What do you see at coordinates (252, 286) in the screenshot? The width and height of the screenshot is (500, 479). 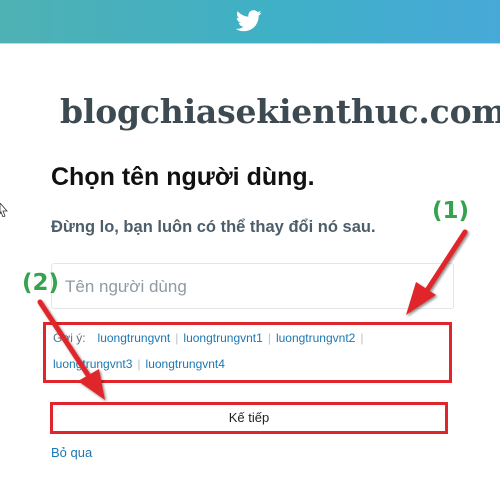 I see `username-input: Tên người dùng` at bounding box center [252, 286].